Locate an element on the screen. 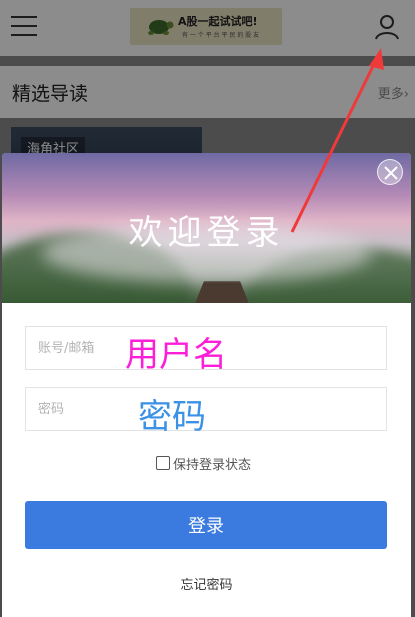 Image resolution: width=415 pixels, height=617 pixels. close-icon is located at coordinates (391, 173).